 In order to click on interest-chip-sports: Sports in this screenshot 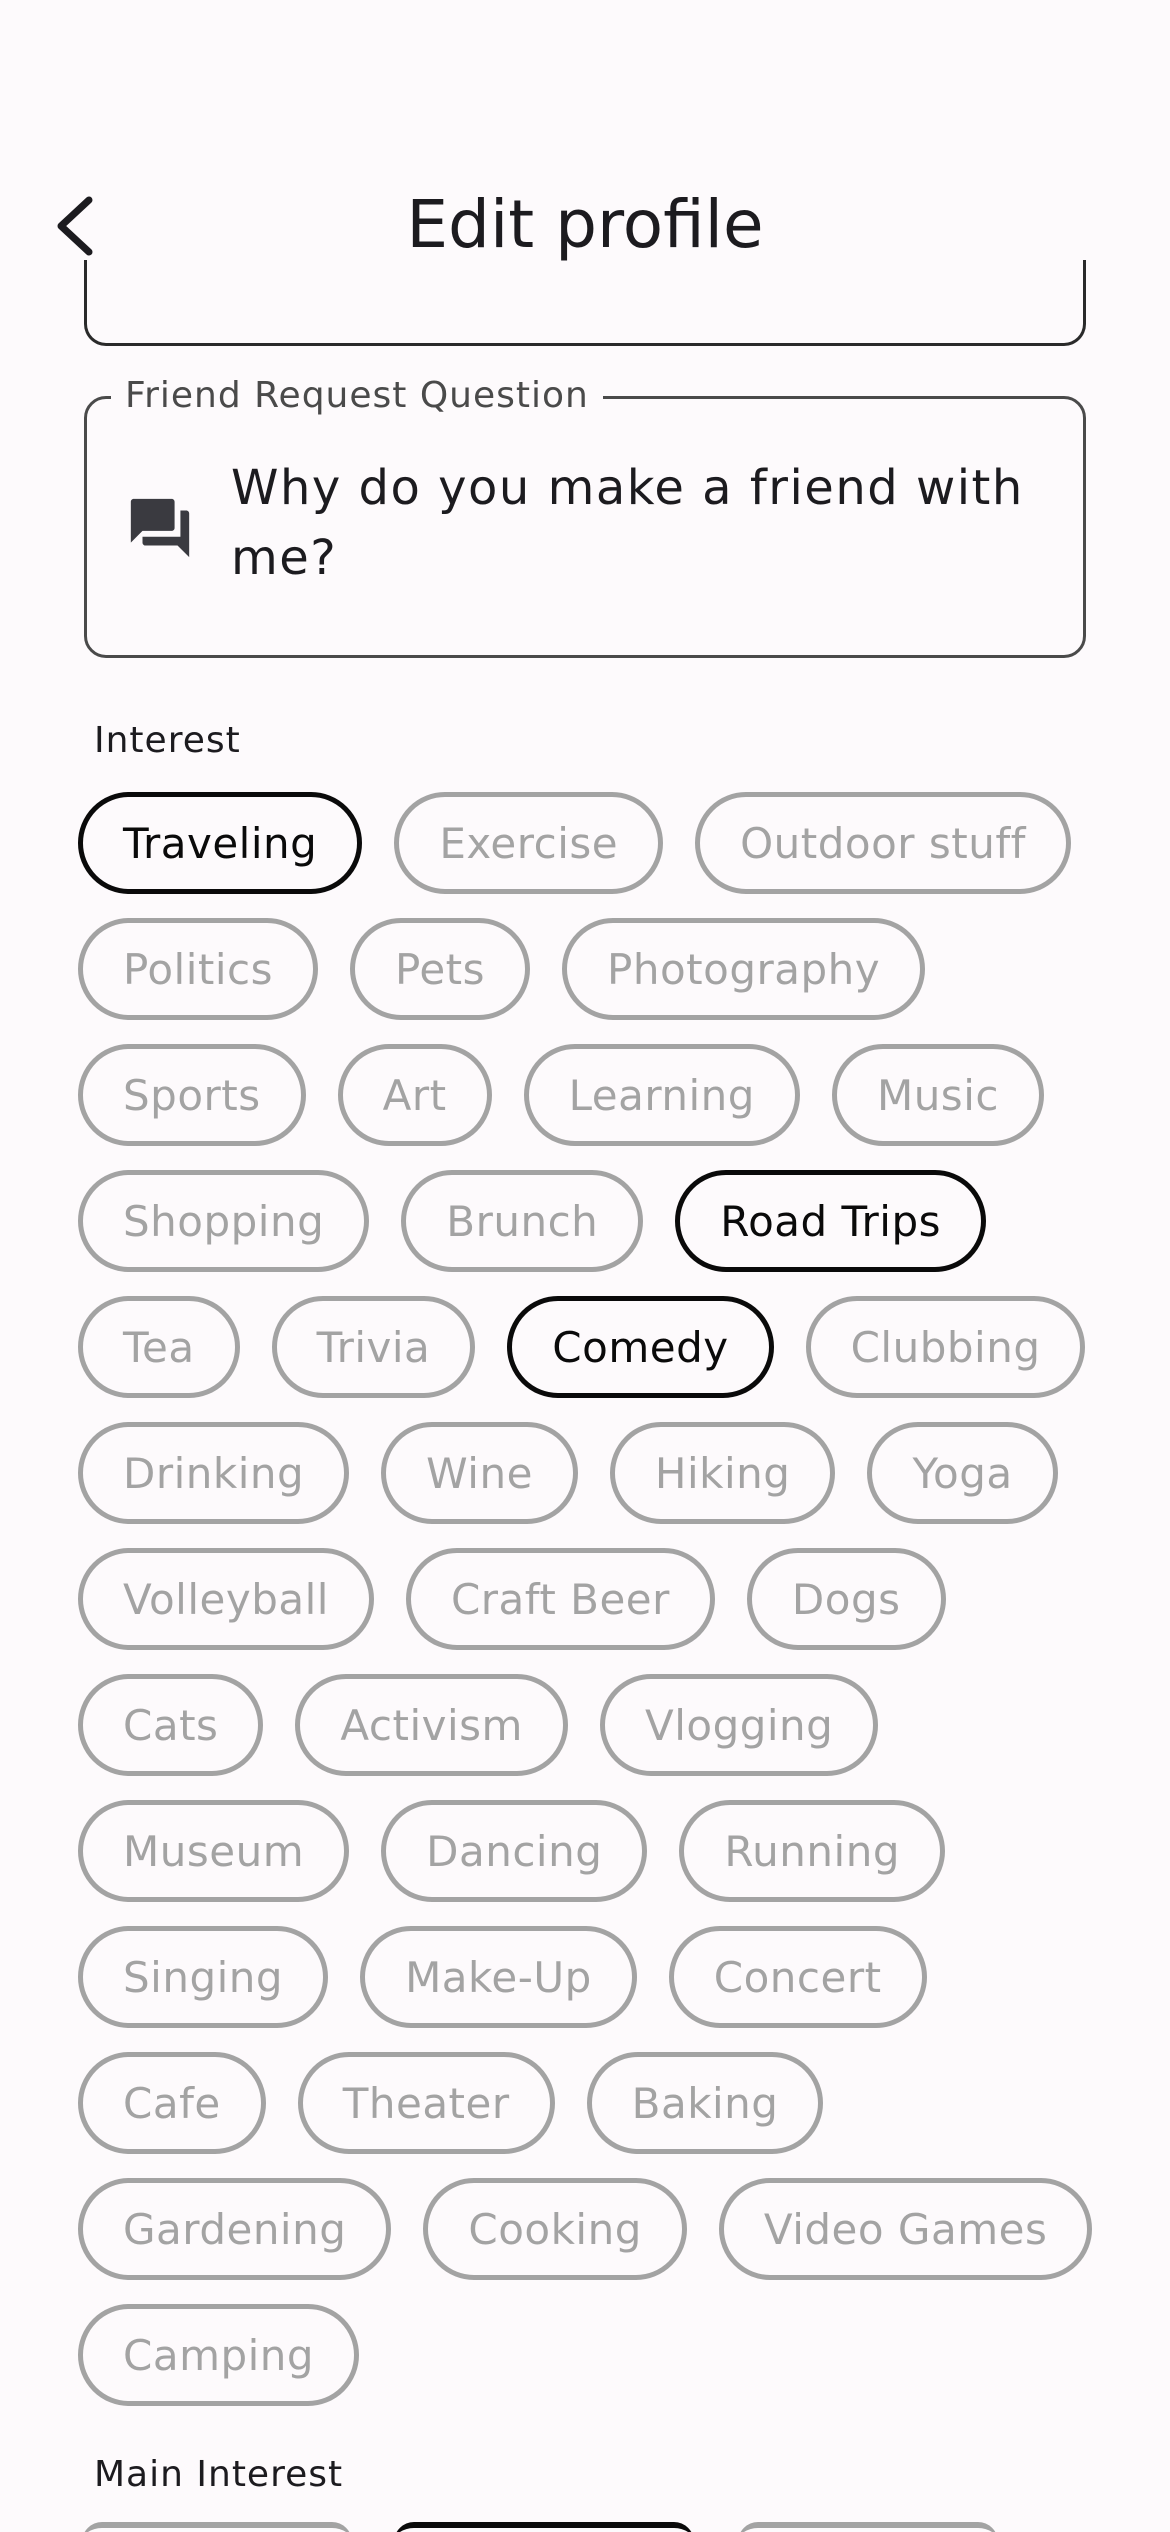, I will do `click(192, 1095)`.